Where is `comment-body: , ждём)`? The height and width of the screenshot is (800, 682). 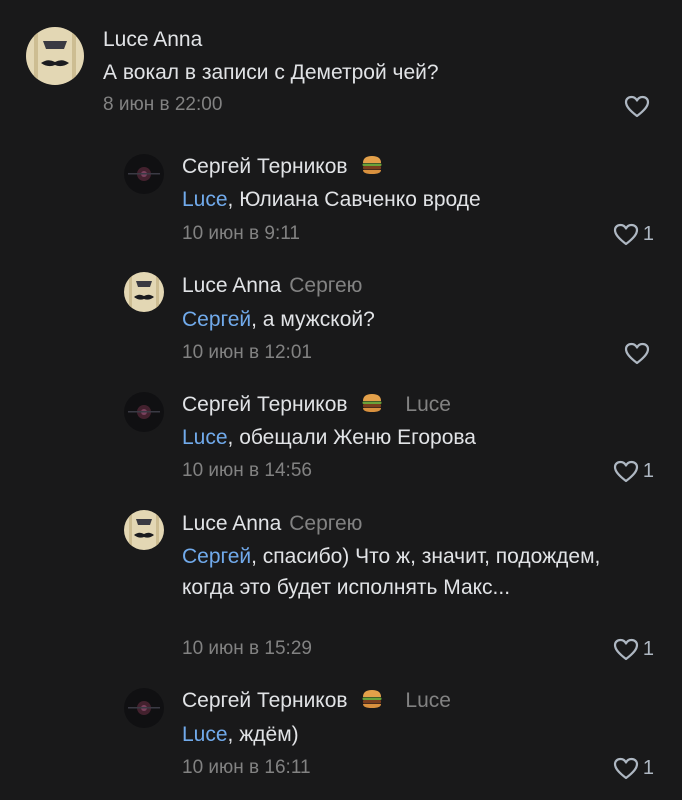
comment-body: , ждём) is located at coordinates (263, 734).